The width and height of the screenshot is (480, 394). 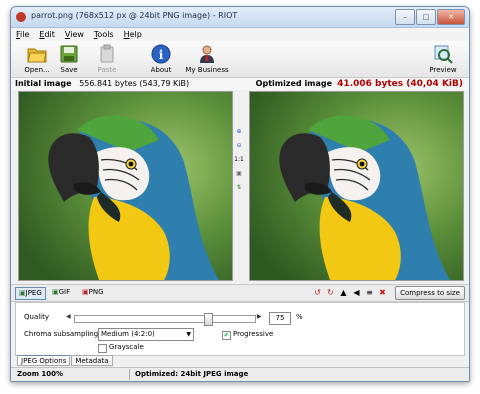 I want to click on window-controls: – □ ✕, so click(x=429, y=17).